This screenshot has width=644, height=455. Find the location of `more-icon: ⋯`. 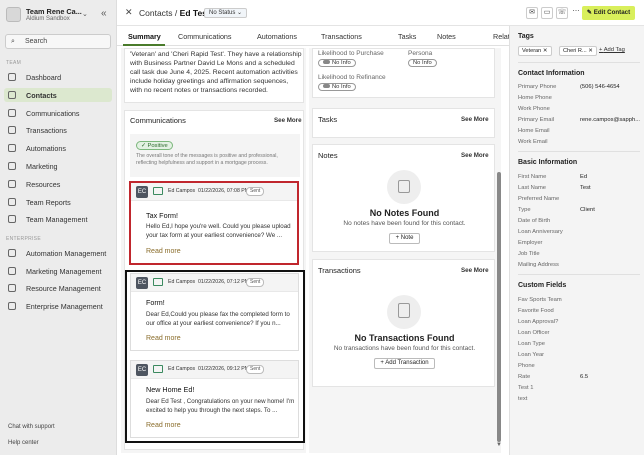

more-icon: ⋯ is located at coordinates (576, 13).